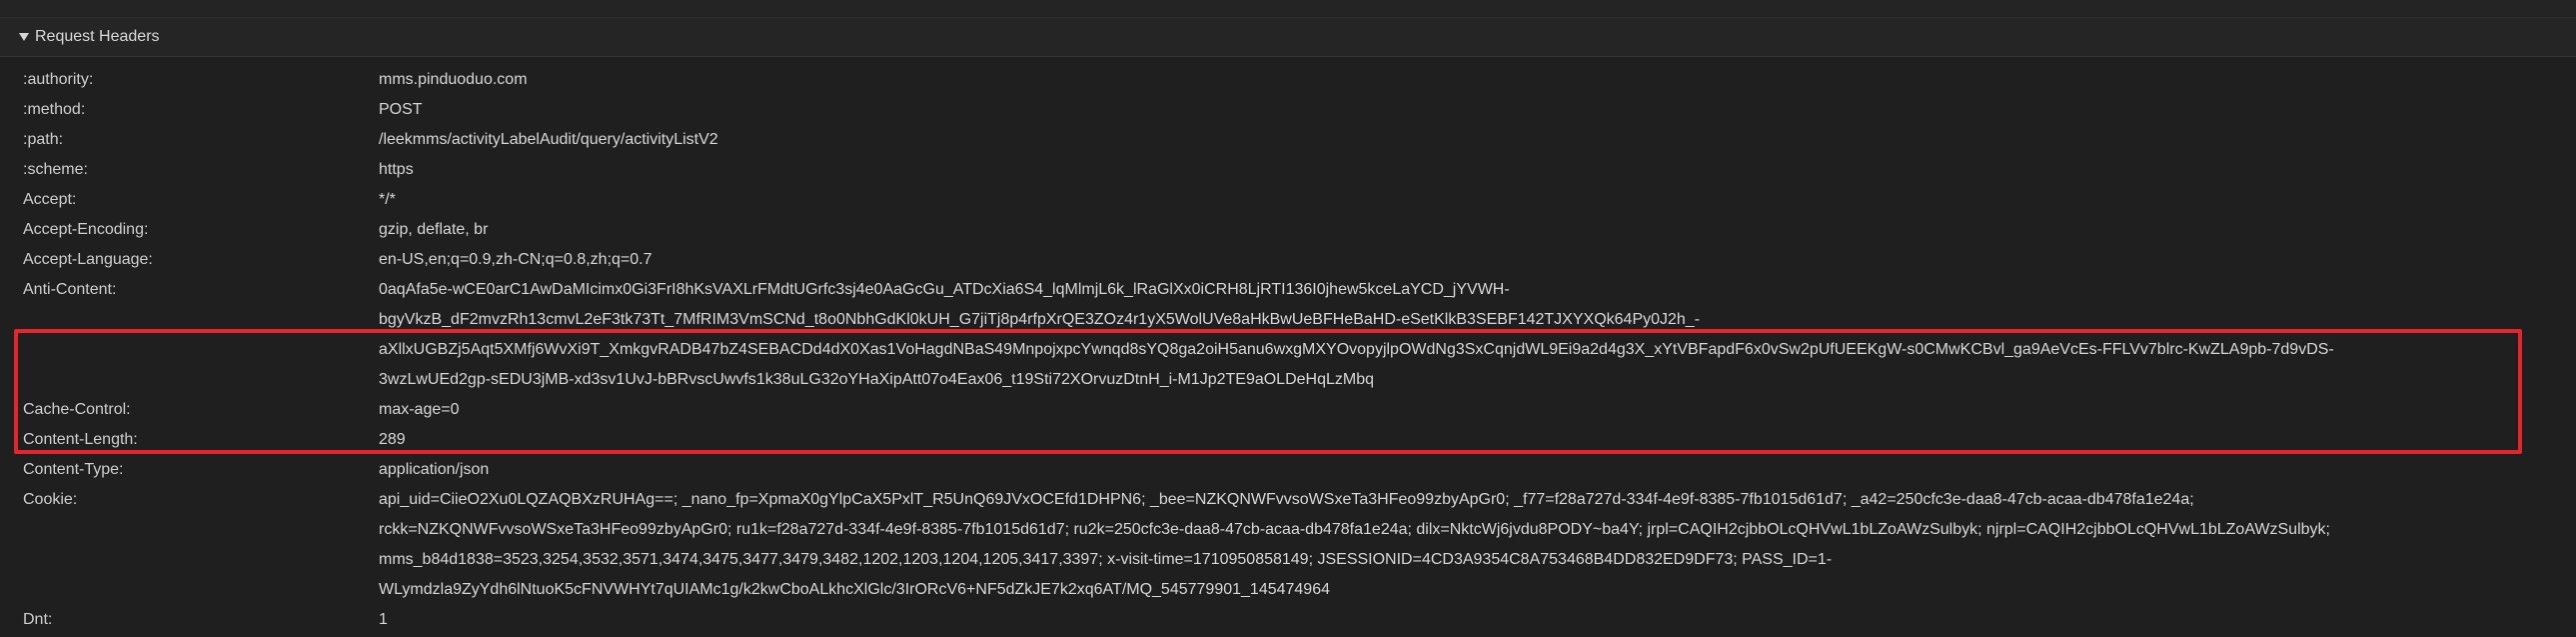 Image resolution: width=2576 pixels, height=637 pixels. Describe the element at coordinates (43, 139) in the screenshot. I see `header-name: :path:` at that location.